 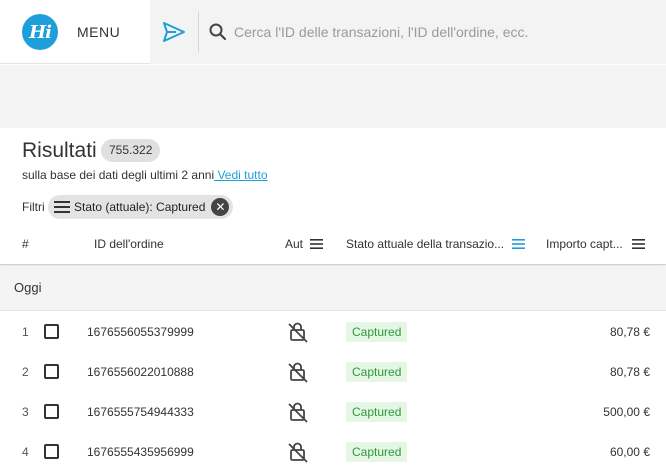 I want to click on results-subtitle-text: sulla base dei dati degli ultimi 2 anni, so click(x=118, y=175).